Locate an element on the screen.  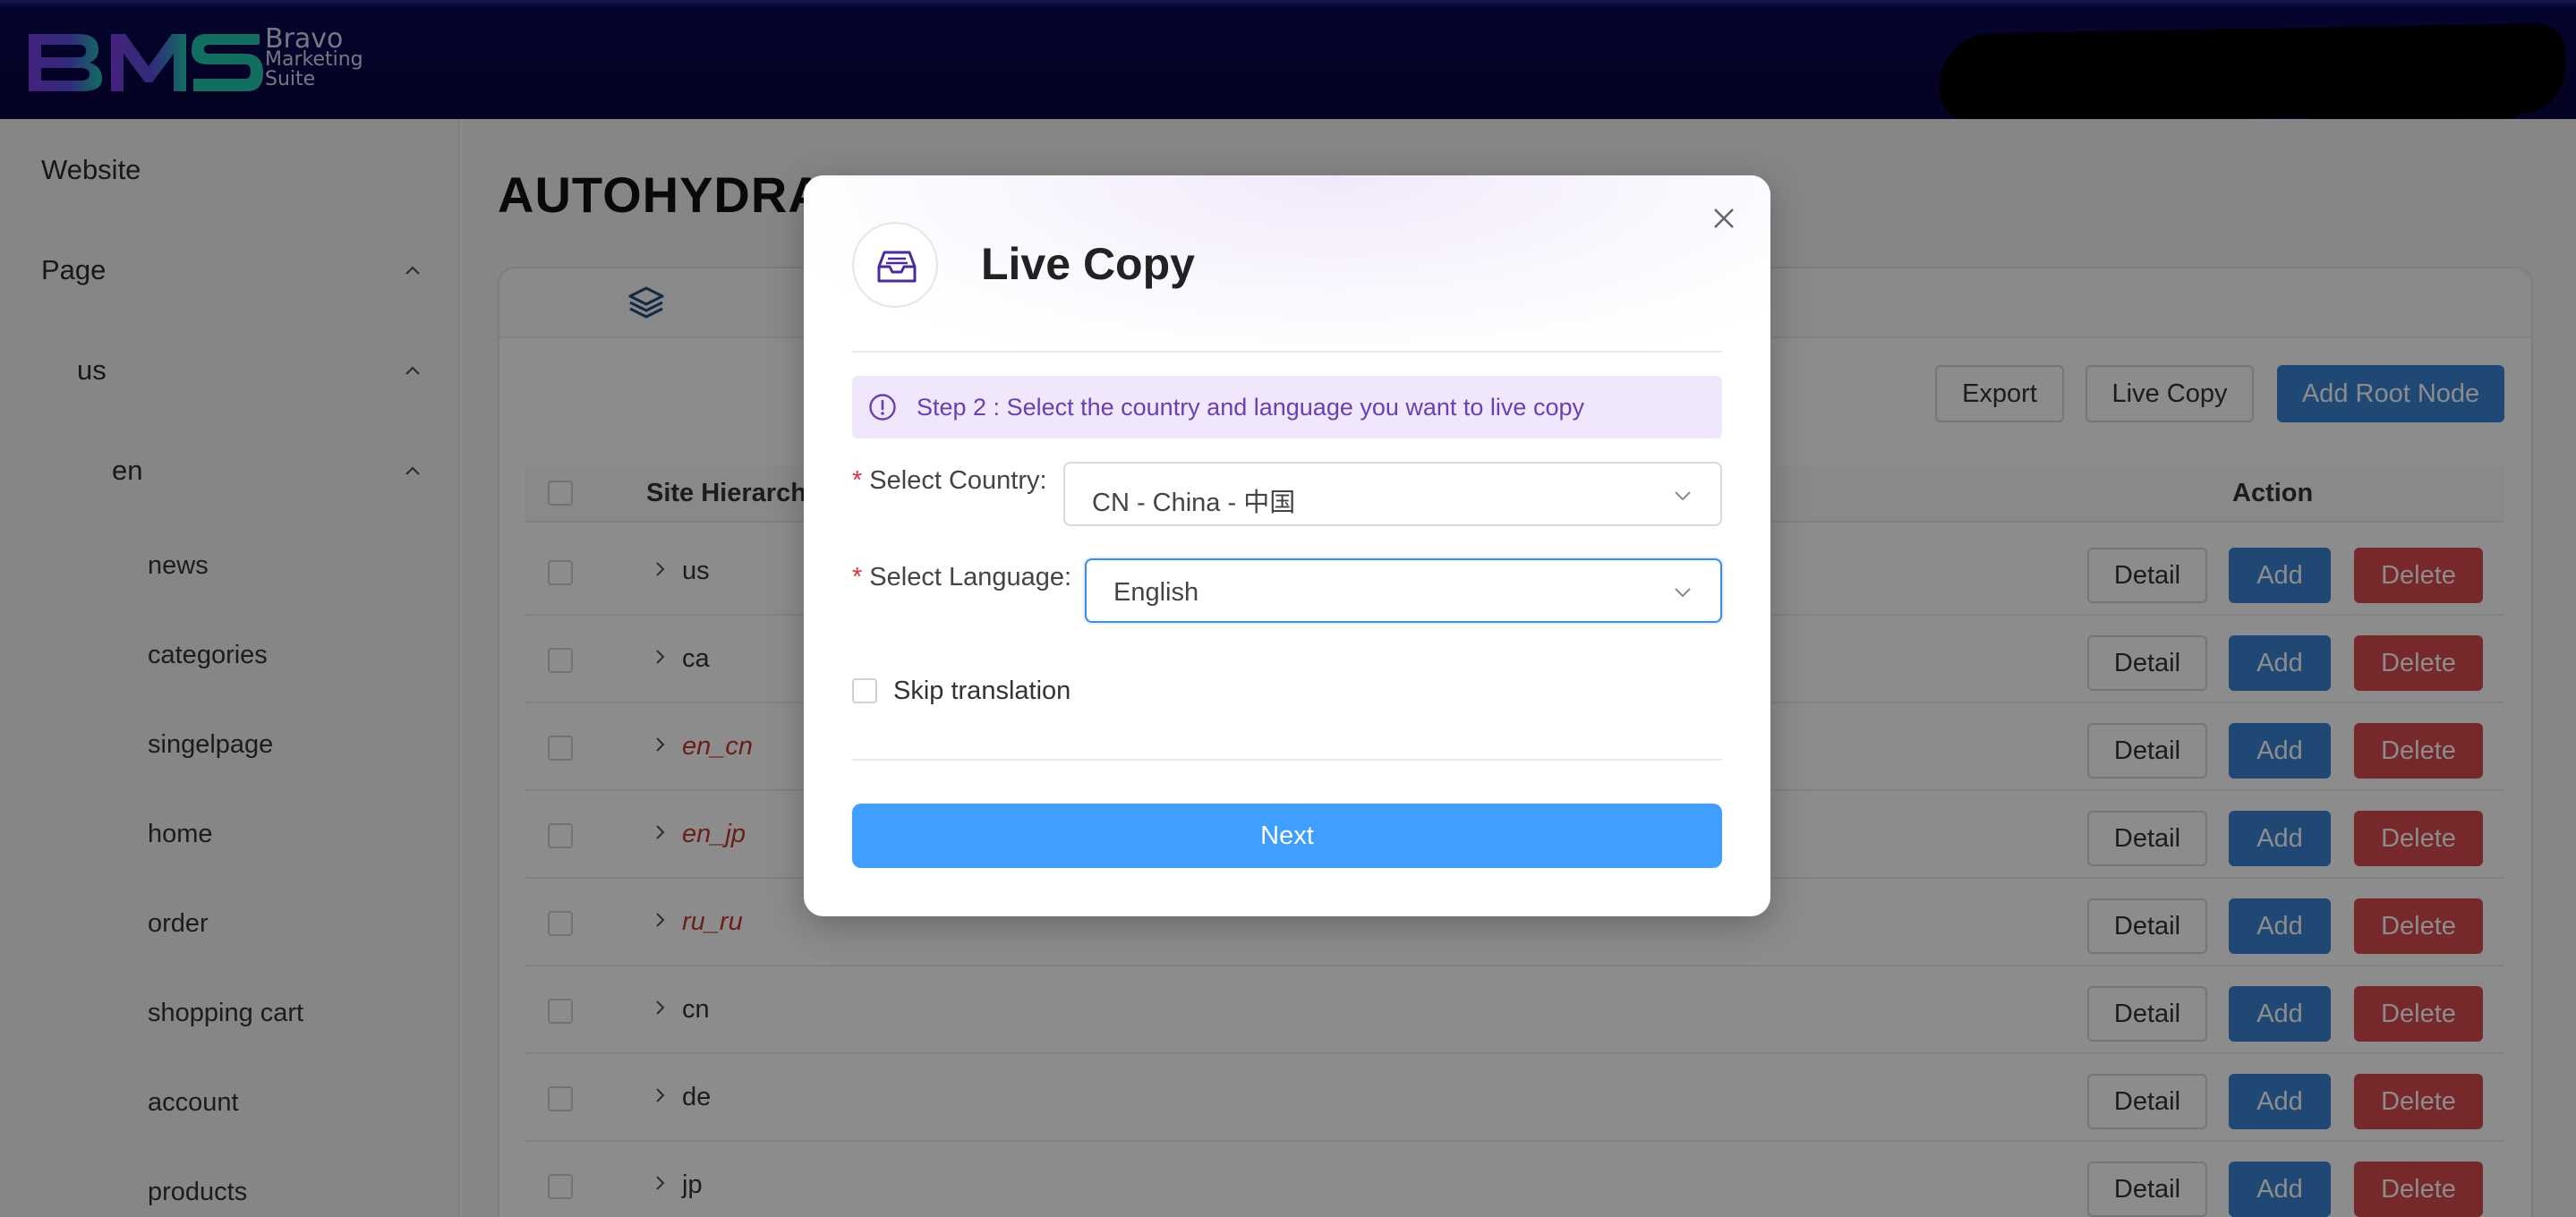
inbox-icon is located at coordinates (897, 267).